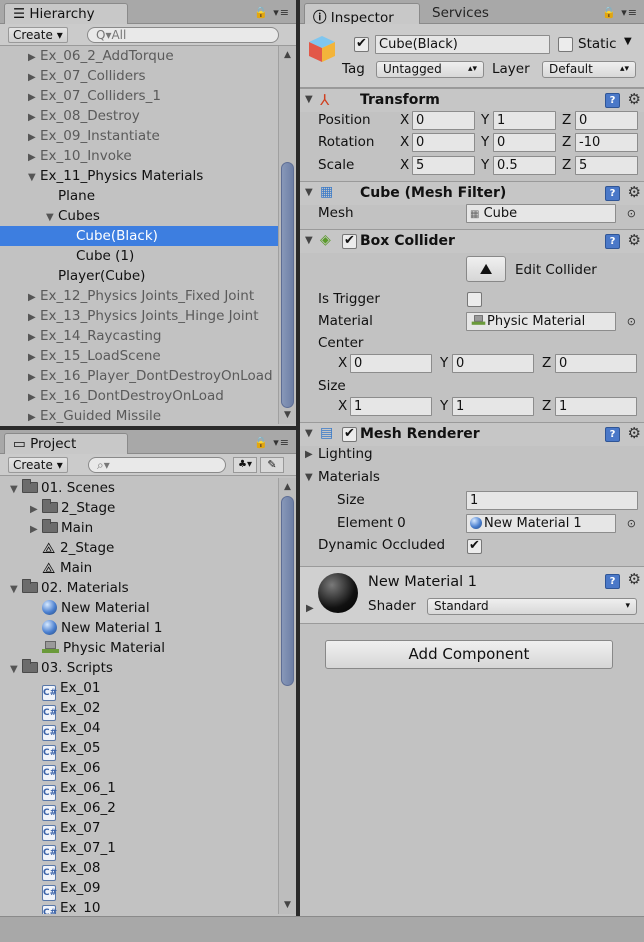 This screenshot has width=644, height=942. Describe the element at coordinates (139, 176) in the screenshot. I see `hierarchy-item: ▼ Ex_11_Physics Materials` at that location.